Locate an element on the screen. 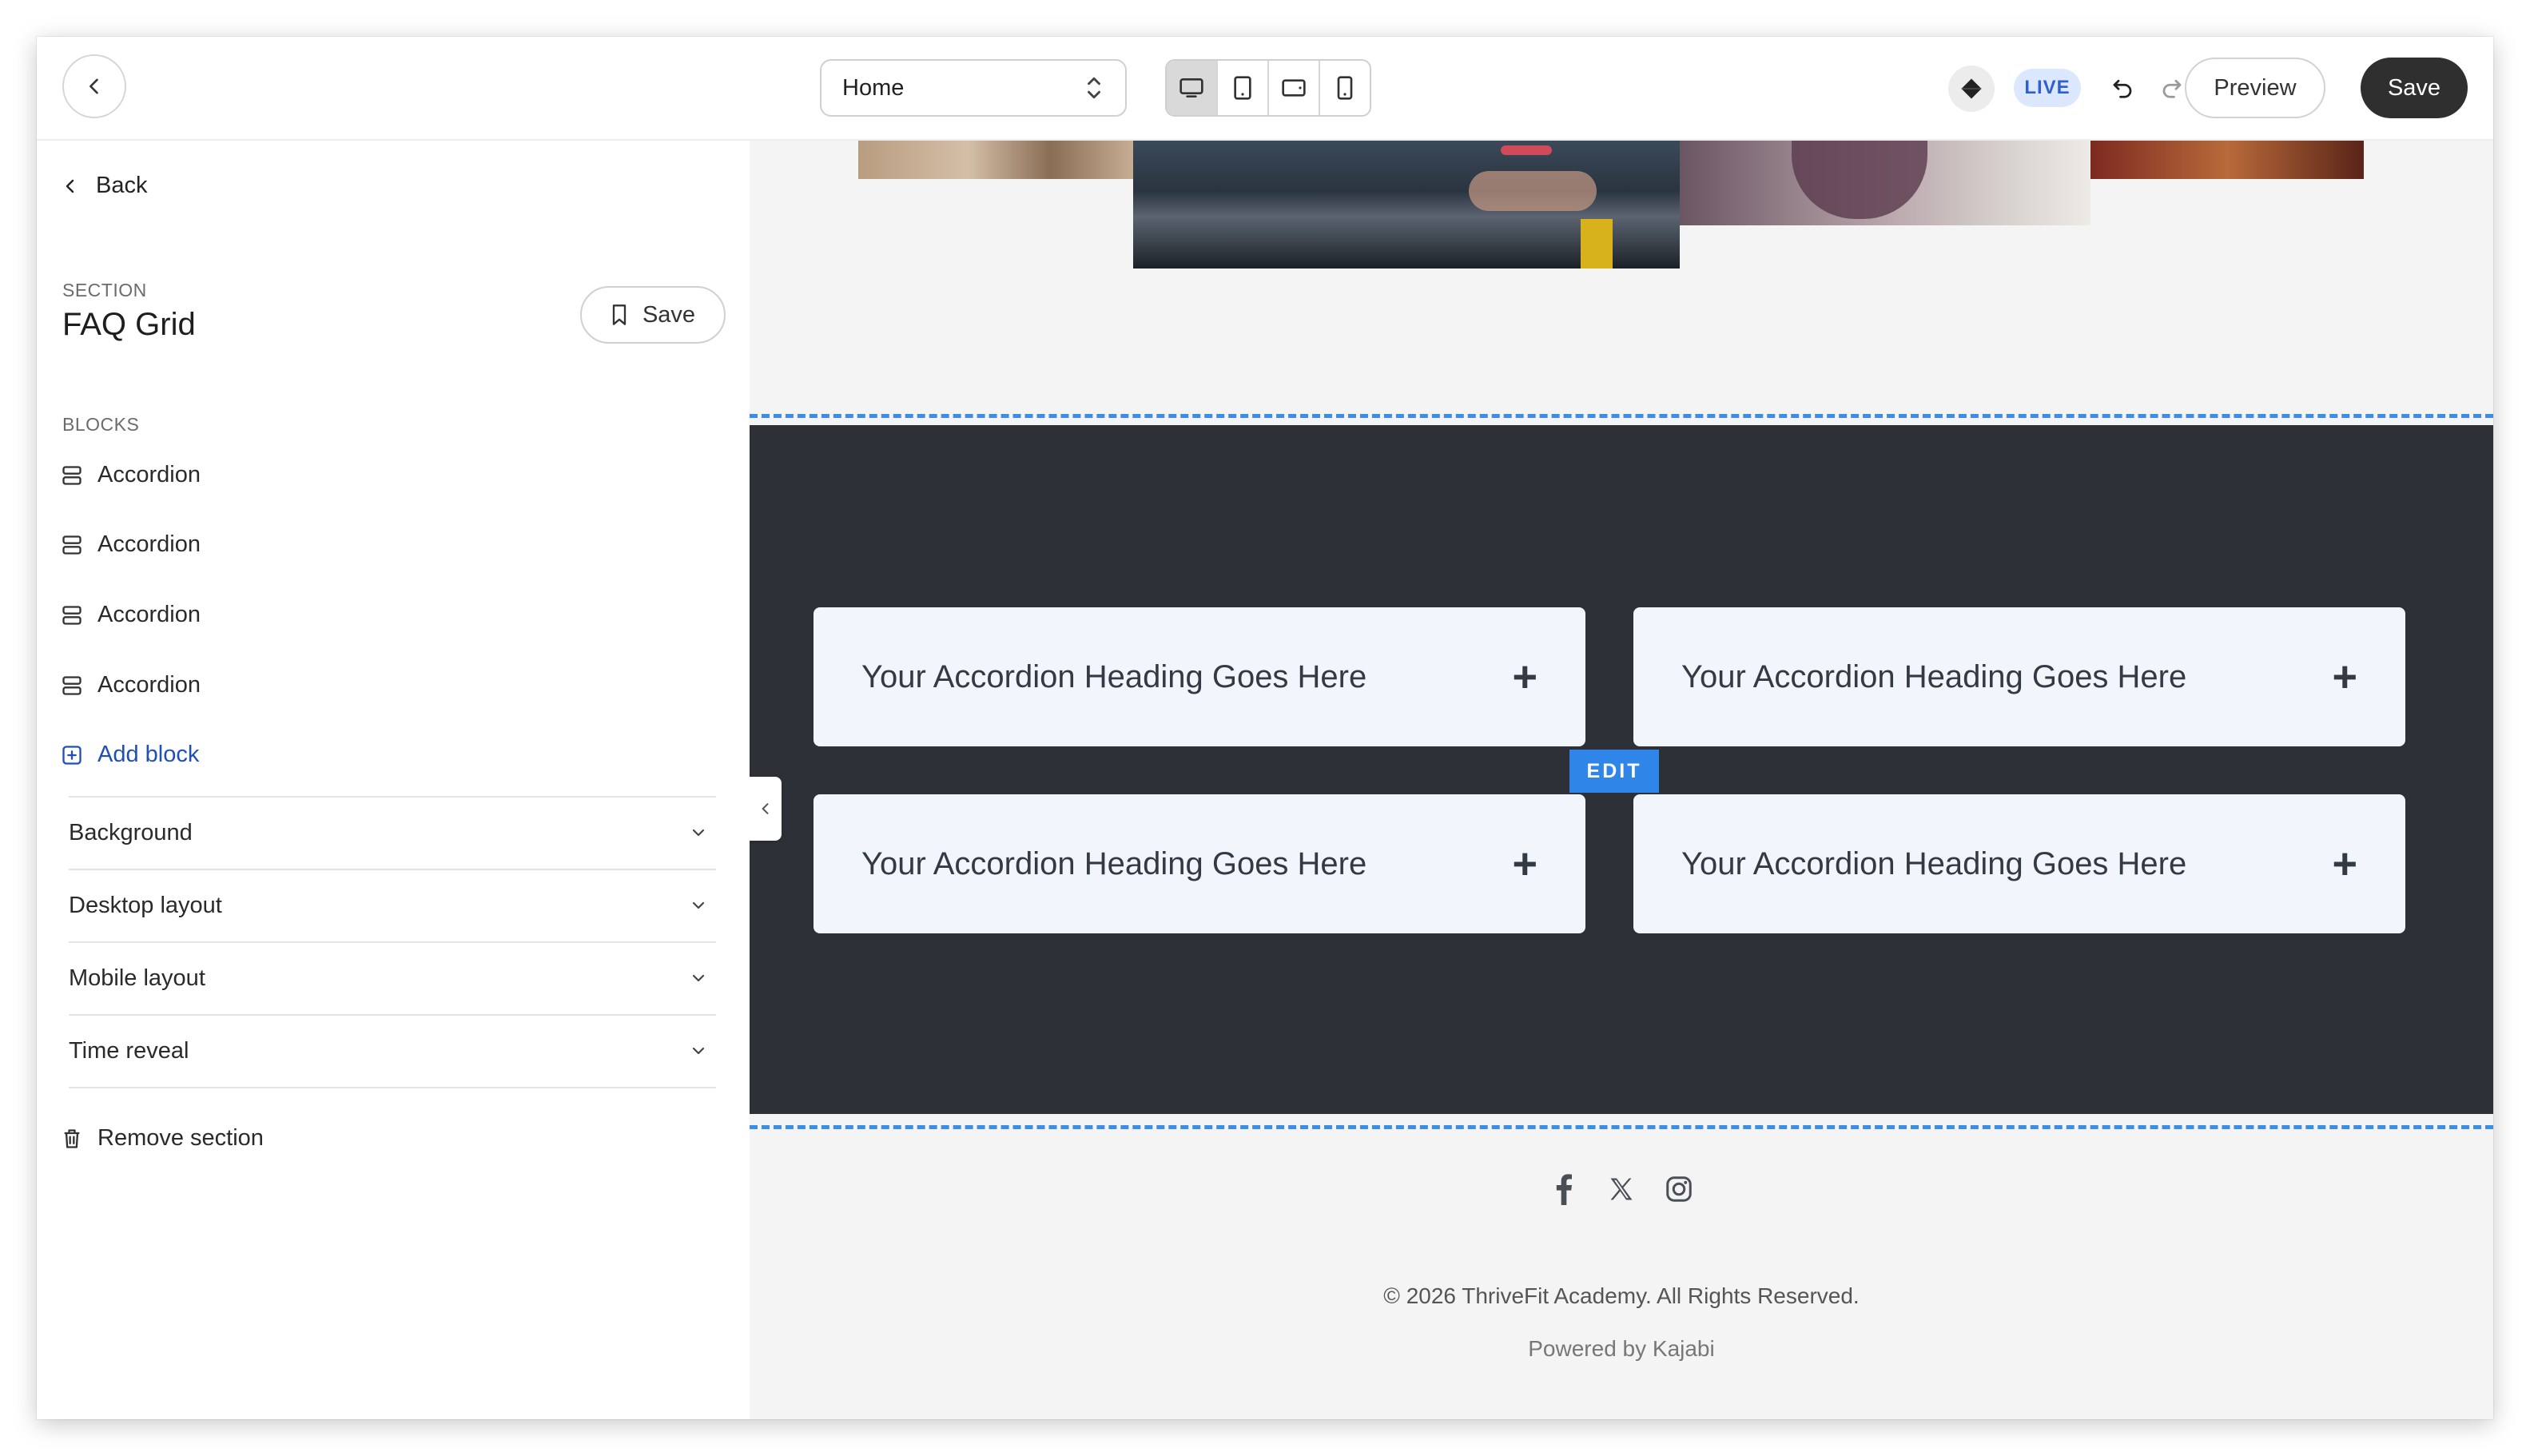 Image resolution: width=2530 pixels, height=1456 pixels. bookmark-icon is located at coordinates (619, 314).